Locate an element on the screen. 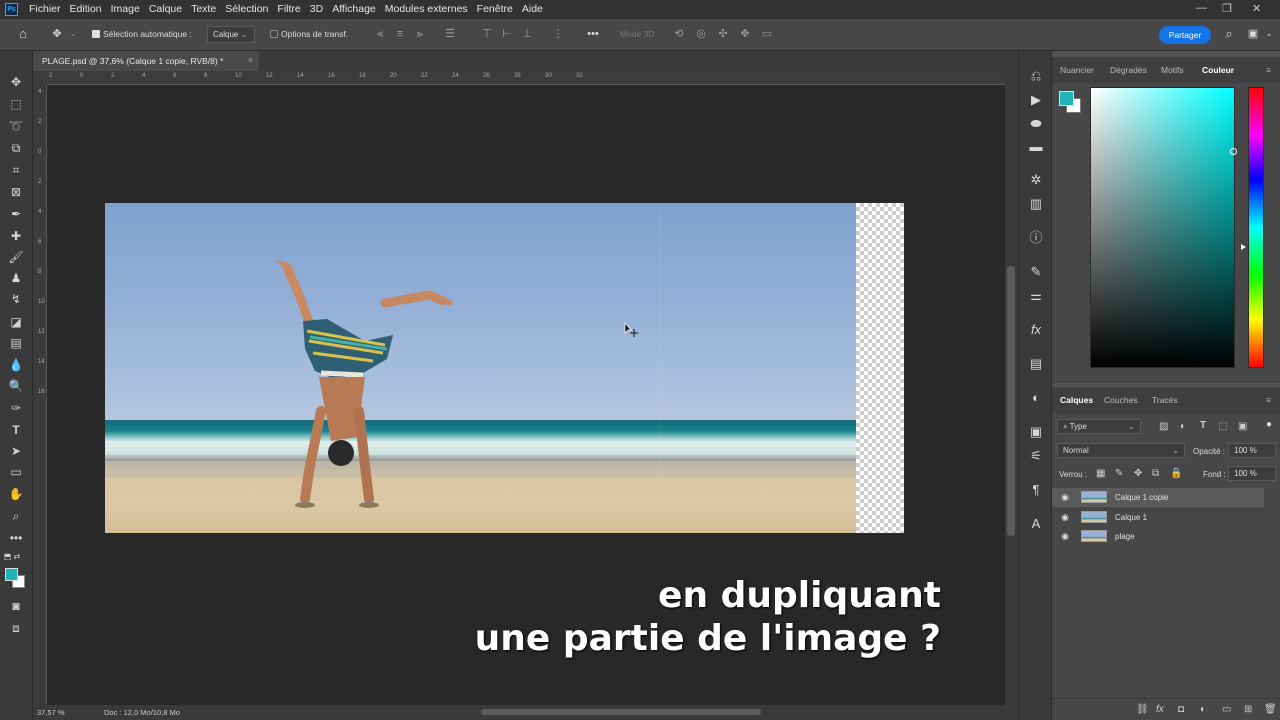  object-selection-tool-icon: ⧉ is located at coordinates (16, 148).